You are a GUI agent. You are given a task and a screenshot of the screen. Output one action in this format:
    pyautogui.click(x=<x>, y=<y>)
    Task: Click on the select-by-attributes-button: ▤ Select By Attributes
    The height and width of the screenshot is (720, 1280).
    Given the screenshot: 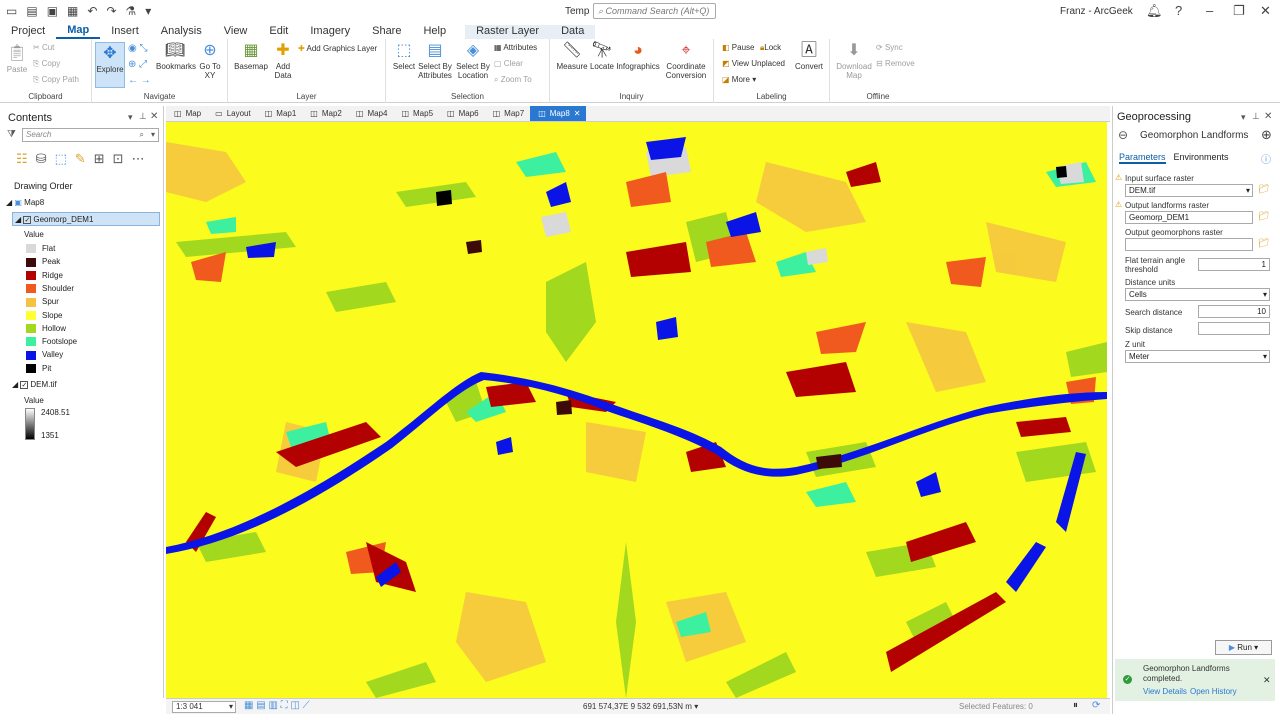 What is the action you would take?
    pyautogui.click(x=435, y=61)
    